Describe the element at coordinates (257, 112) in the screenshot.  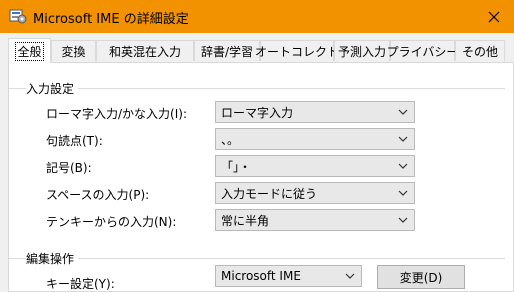
I see `select-value: ローマ字入力` at that location.